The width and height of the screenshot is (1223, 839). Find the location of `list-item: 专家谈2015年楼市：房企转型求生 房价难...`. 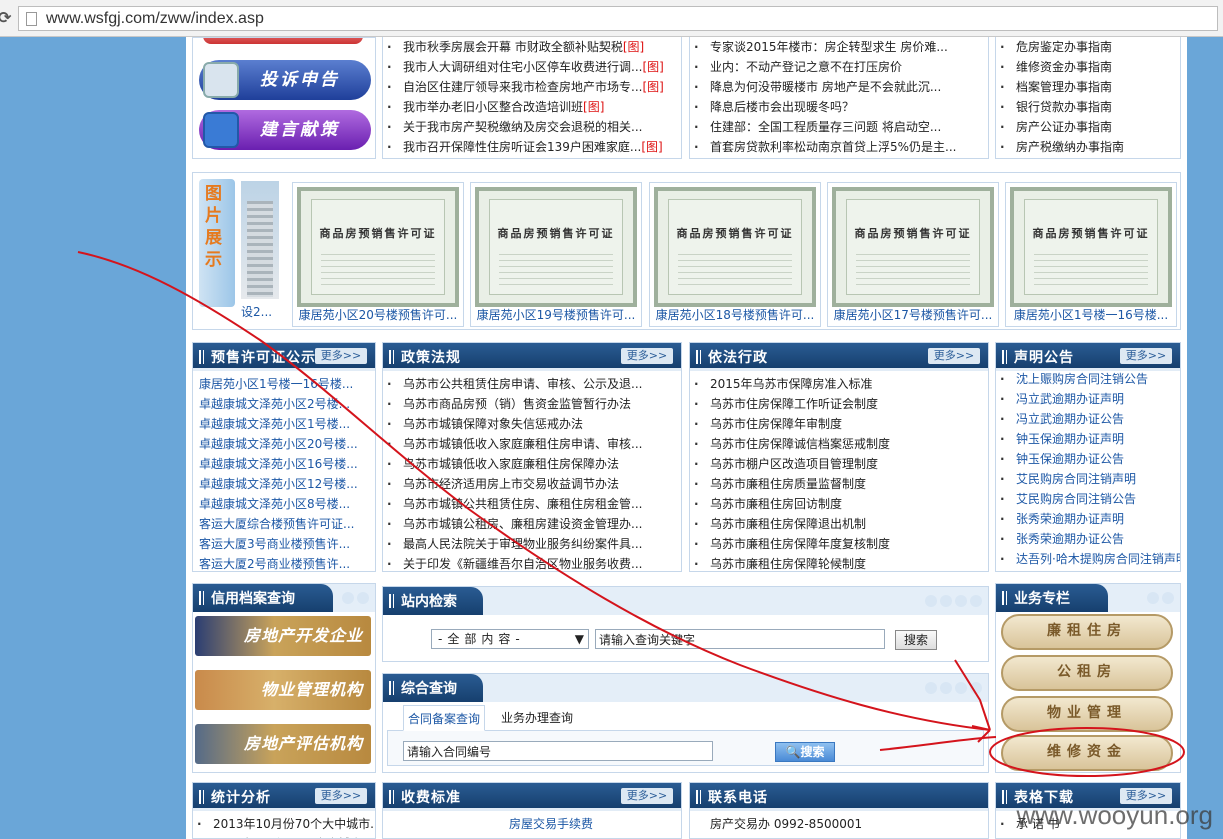

list-item: 专家谈2015年楼市：房企转型求生 房价难... is located at coordinates (839, 47).